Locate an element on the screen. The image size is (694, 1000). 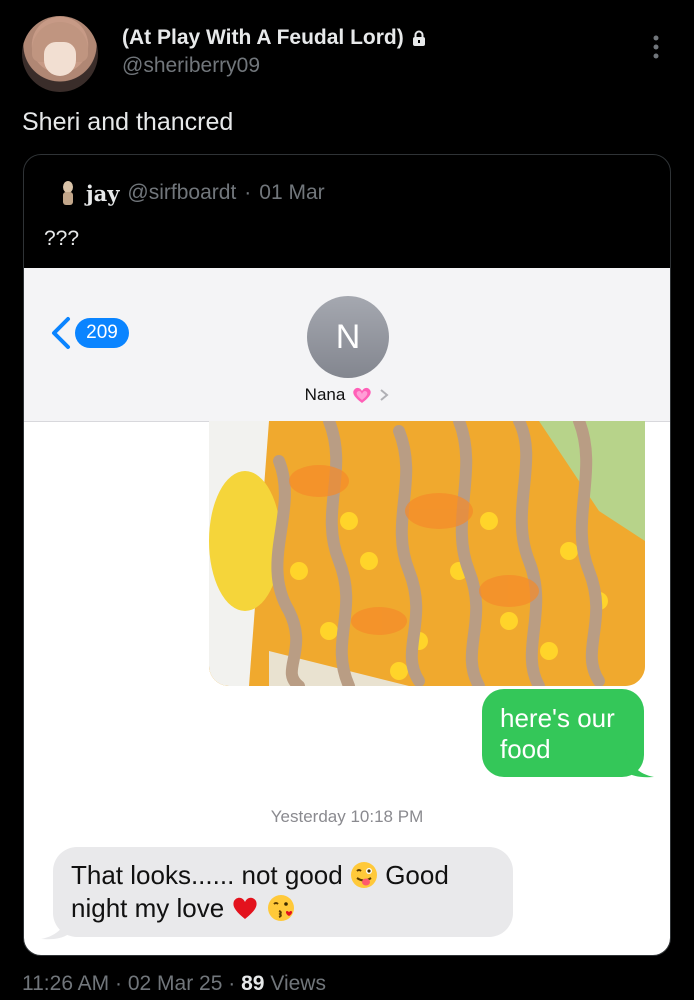
post-meta: 11:26 AM · 02 Mar 25 · 89 Views is located at coordinates (174, 984).